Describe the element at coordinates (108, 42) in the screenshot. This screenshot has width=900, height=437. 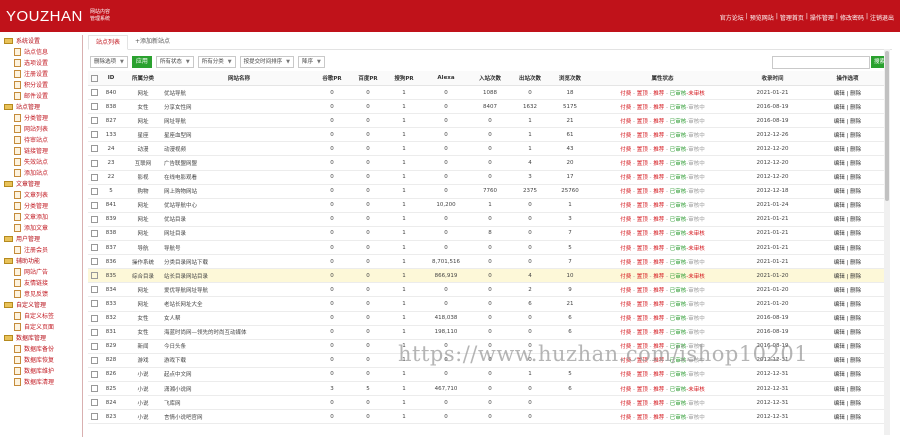
I see `tab-site-list: 站点列表` at that location.